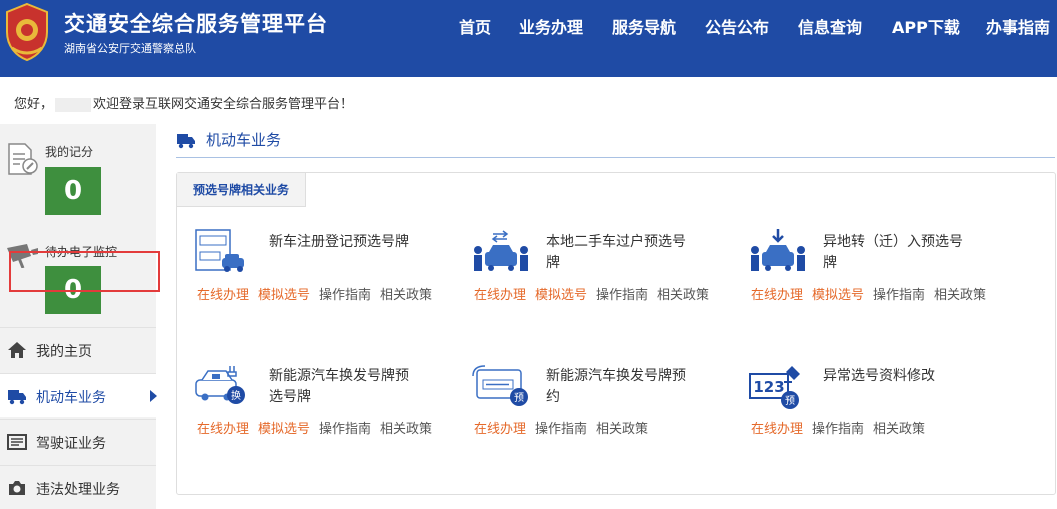 This screenshot has height=509, width=1057. I want to click on plate-edit-icon: 123 预, so click(774, 387).